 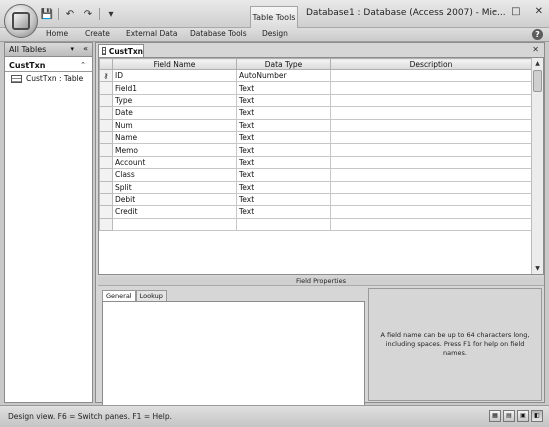 I want to click on chevron-up-icon: ⌃, so click(x=83, y=65).